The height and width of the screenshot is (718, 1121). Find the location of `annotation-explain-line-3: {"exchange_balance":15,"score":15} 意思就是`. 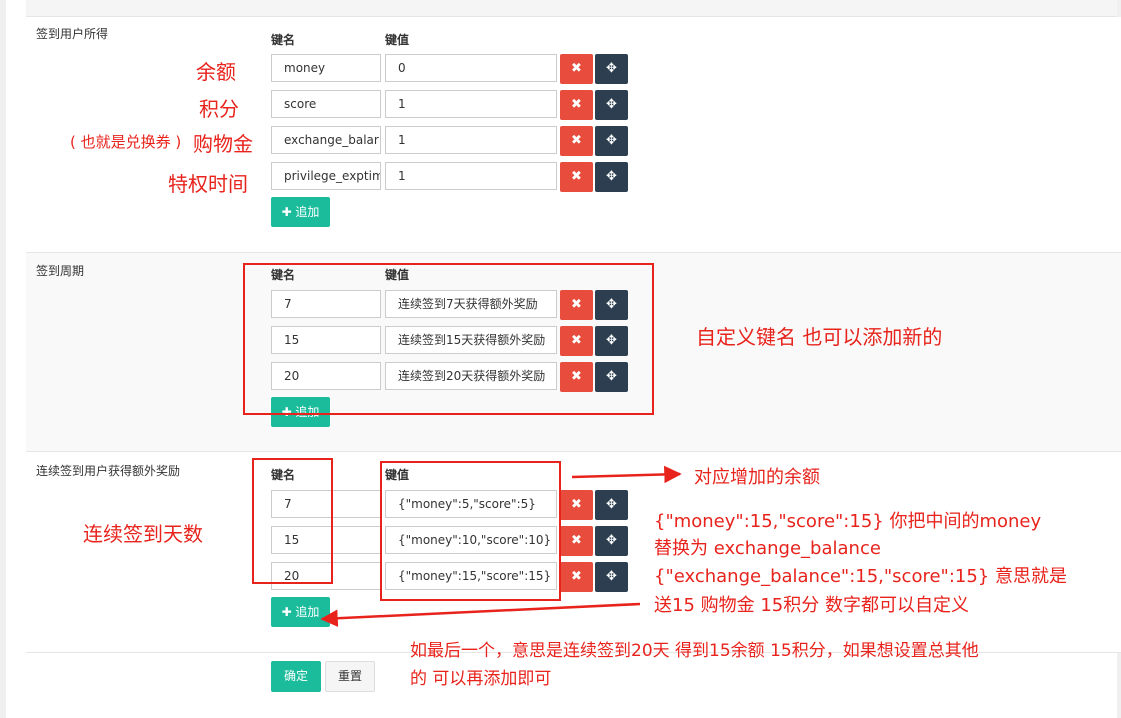

annotation-explain-line-3: {"exchange_balance":15,"score":15} 意思就是 is located at coordinates (860, 576).